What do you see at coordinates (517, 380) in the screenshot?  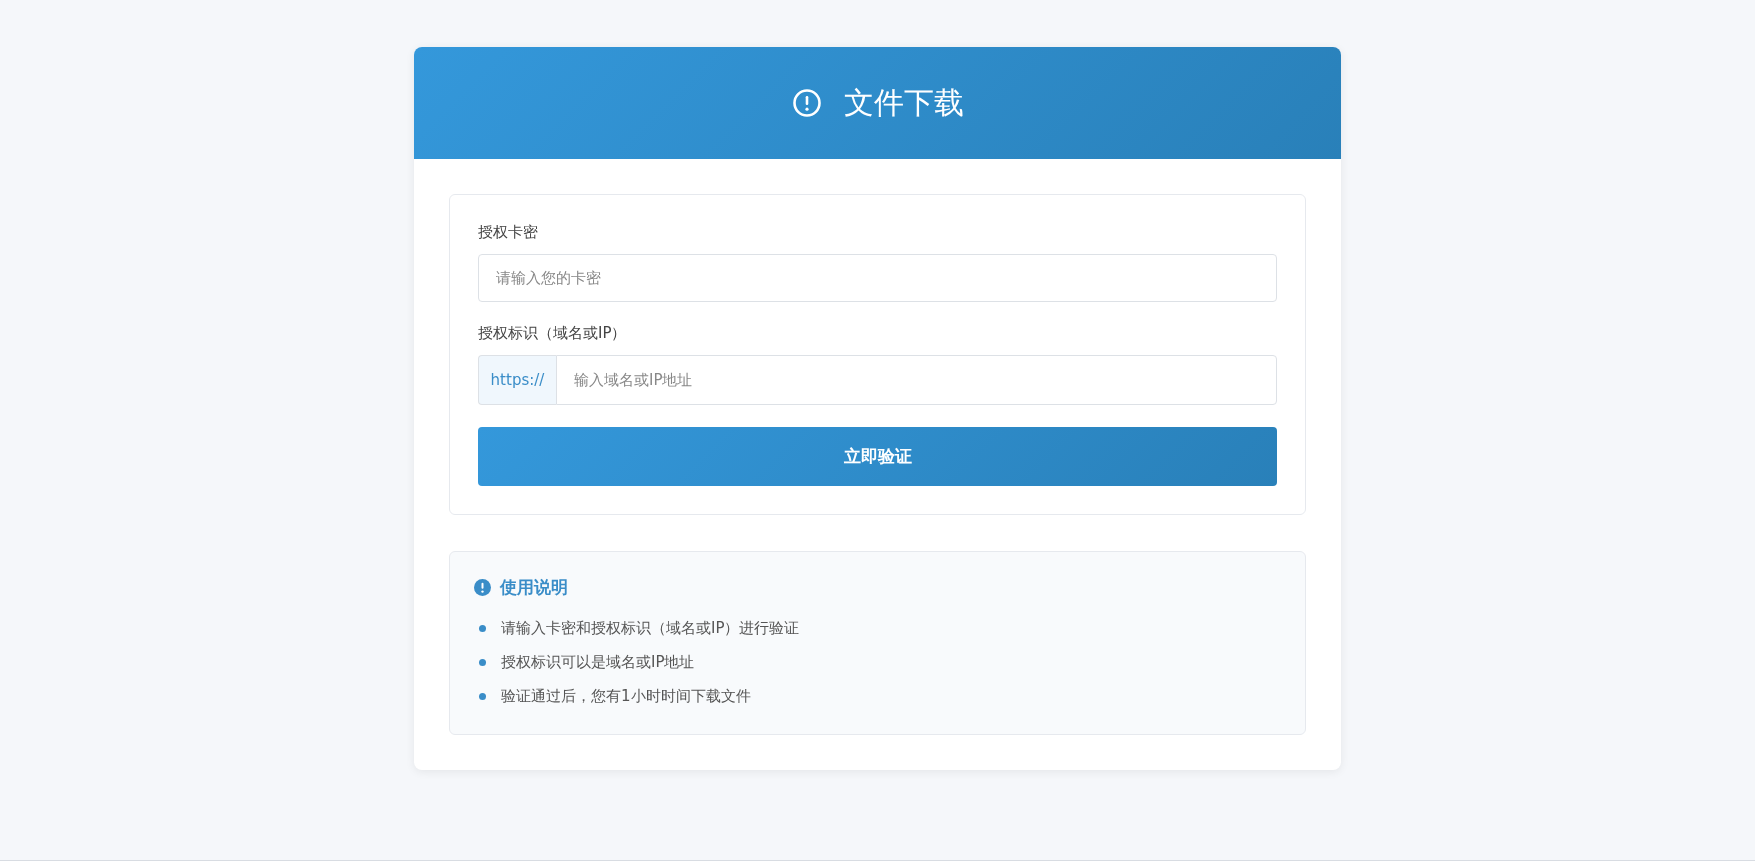 I see `url-prefix: https://` at bounding box center [517, 380].